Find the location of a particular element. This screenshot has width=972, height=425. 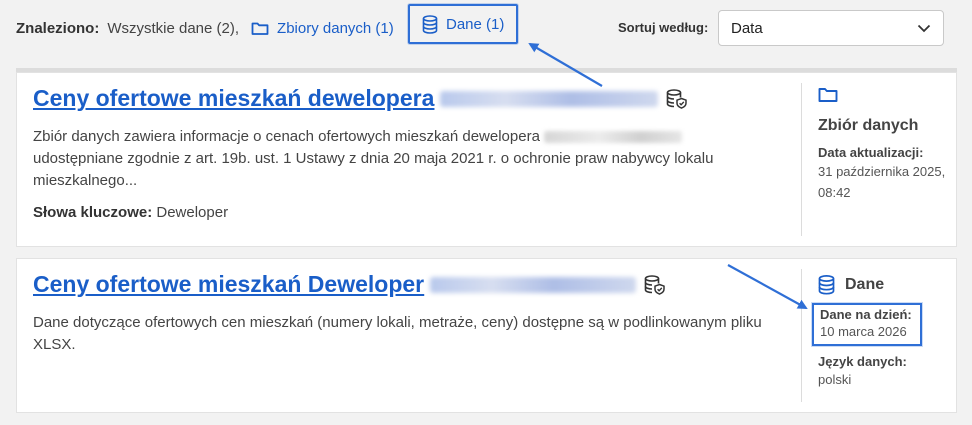

data-date-value: 10 marca 2026 is located at coordinates (863, 331).